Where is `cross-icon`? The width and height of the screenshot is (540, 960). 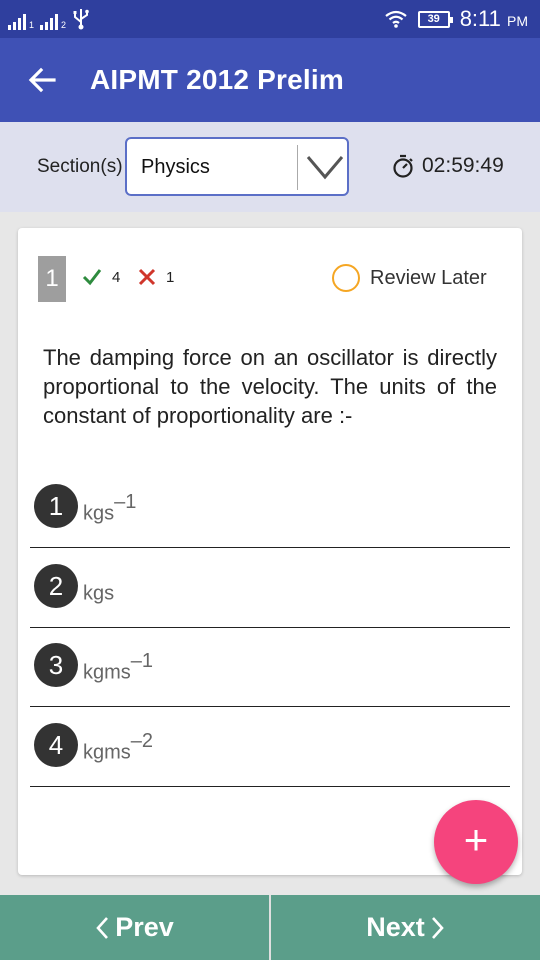 cross-icon is located at coordinates (147, 277).